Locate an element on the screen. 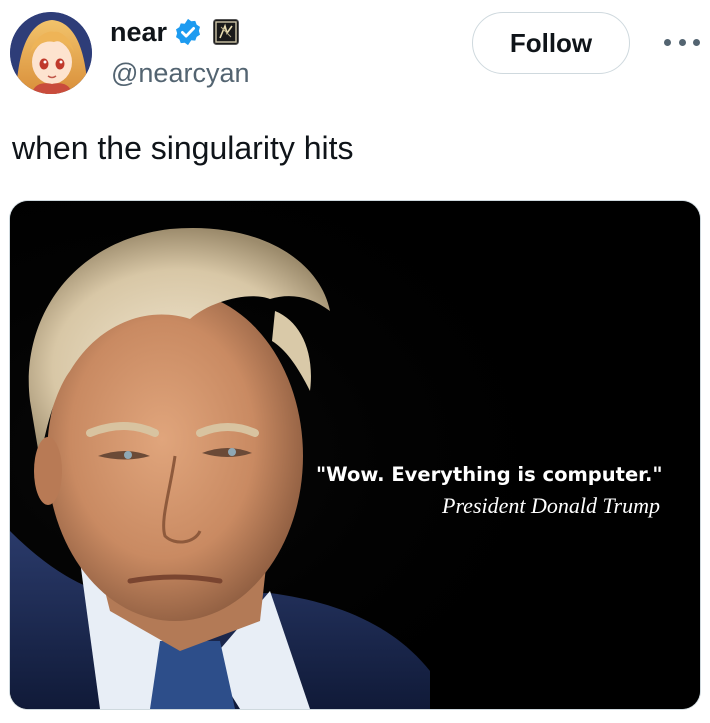 The image size is (710, 723). media-quote-text: "Wow. Everything is computer." is located at coordinates (489, 474).